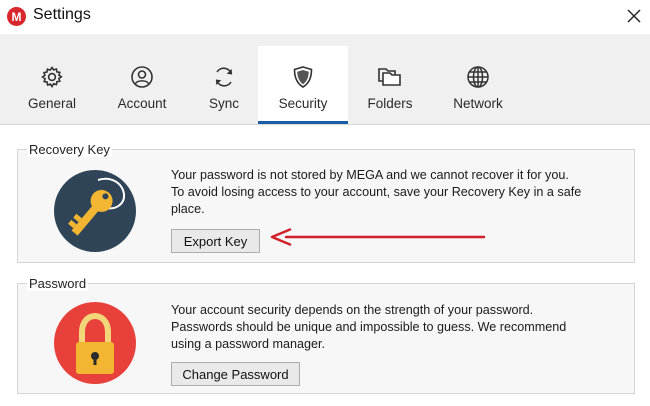 The height and width of the screenshot is (406, 650). What do you see at coordinates (478, 103) in the screenshot?
I see `tab-label: Network` at bounding box center [478, 103].